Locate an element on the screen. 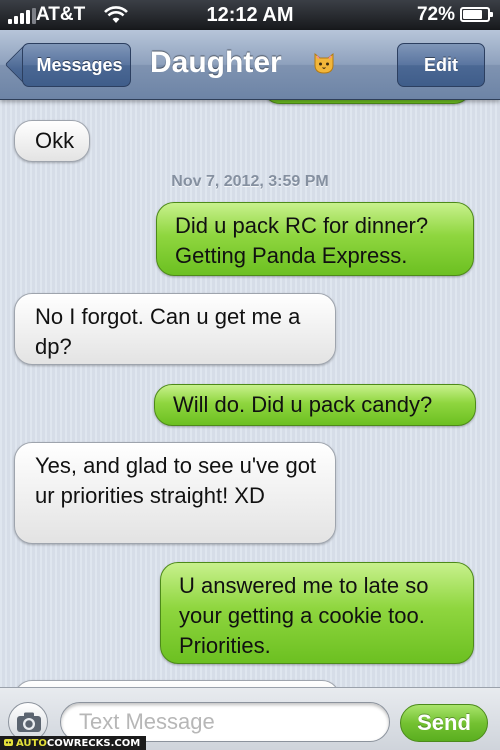 The image size is (500, 750). camera-icon is located at coordinates (29, 722).